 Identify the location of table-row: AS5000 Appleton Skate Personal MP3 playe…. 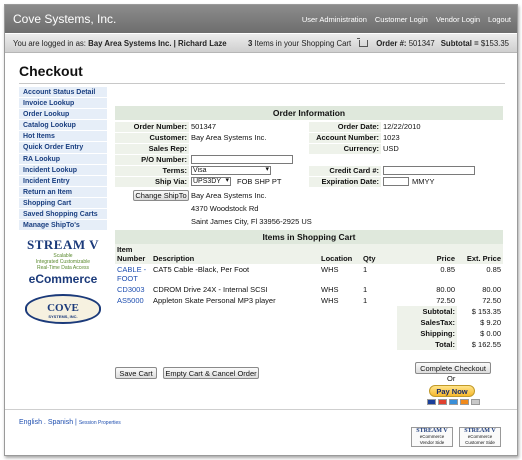
(309, 300).